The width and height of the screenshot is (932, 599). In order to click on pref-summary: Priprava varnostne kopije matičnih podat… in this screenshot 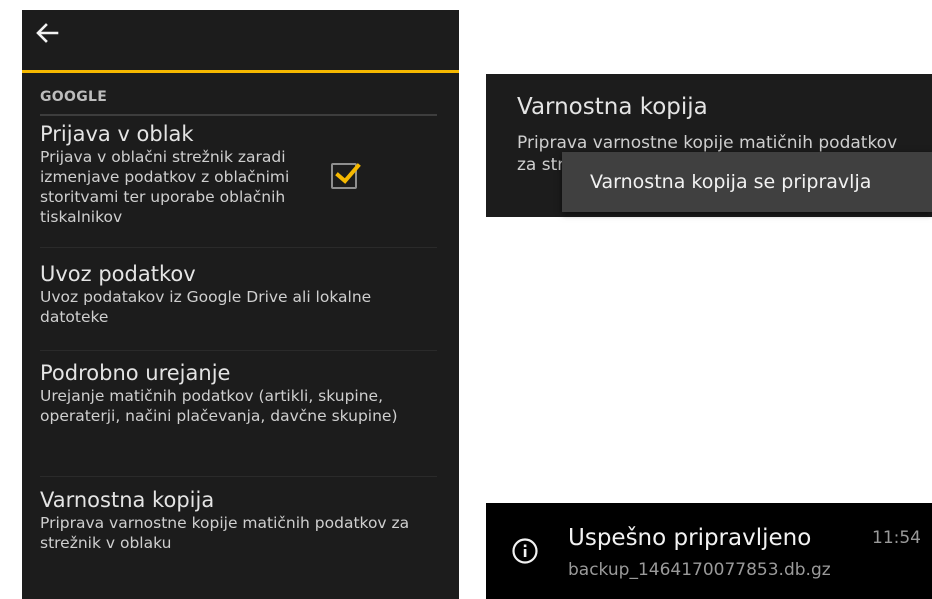, I will do `click(225, 533)`.